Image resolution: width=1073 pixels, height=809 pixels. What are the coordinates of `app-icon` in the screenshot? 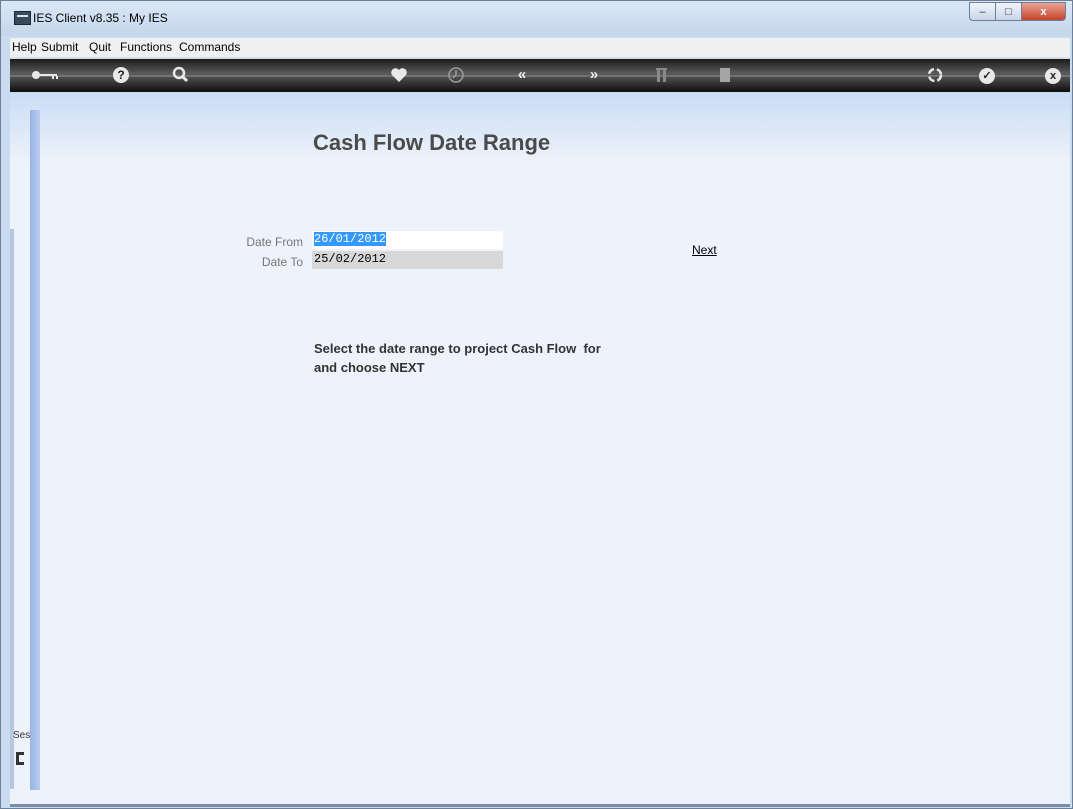 It's located at (22, 18).